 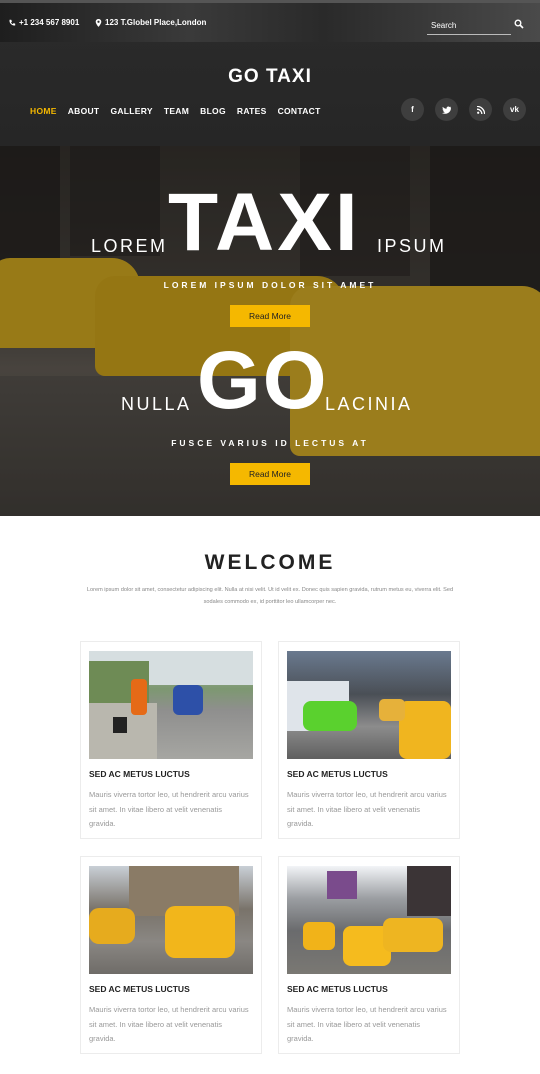 I want to click on hero-slide1-left: LOREM, so click(x=129, y=246).